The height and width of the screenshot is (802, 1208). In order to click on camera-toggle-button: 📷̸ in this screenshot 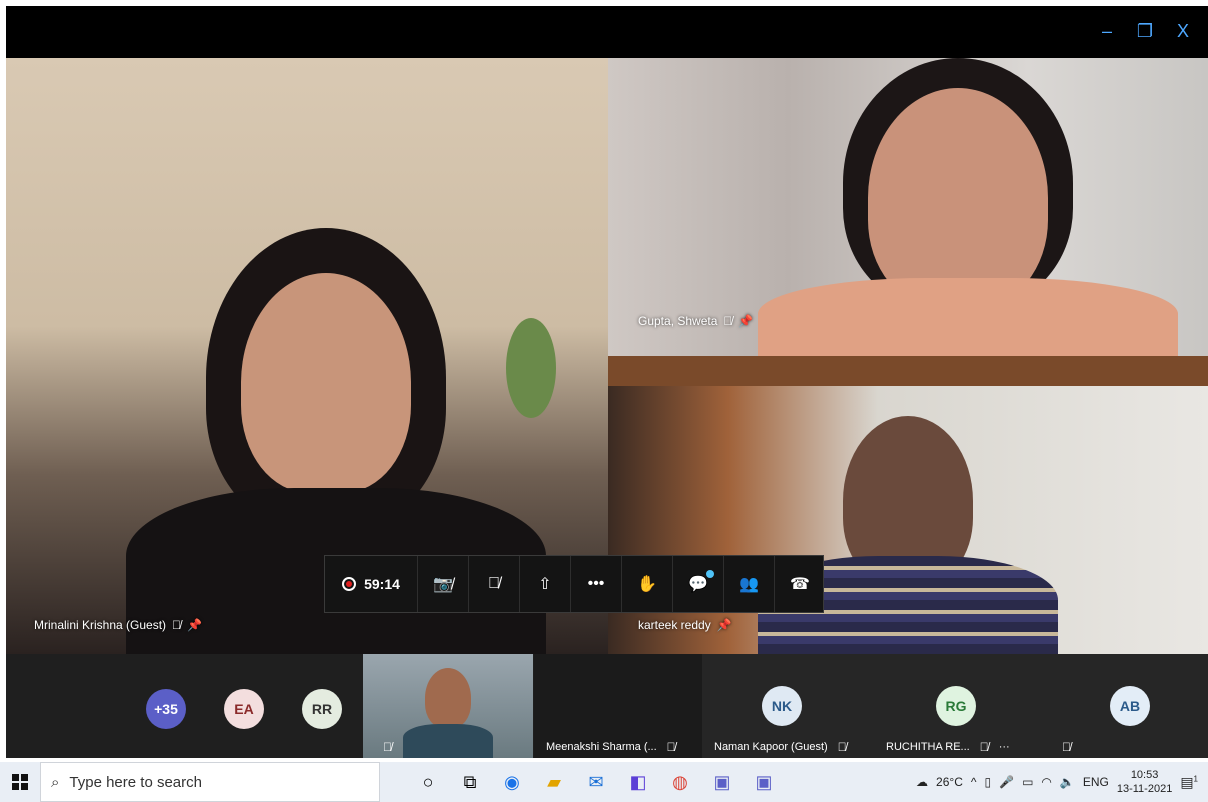, I will do `click(442, 584)`.